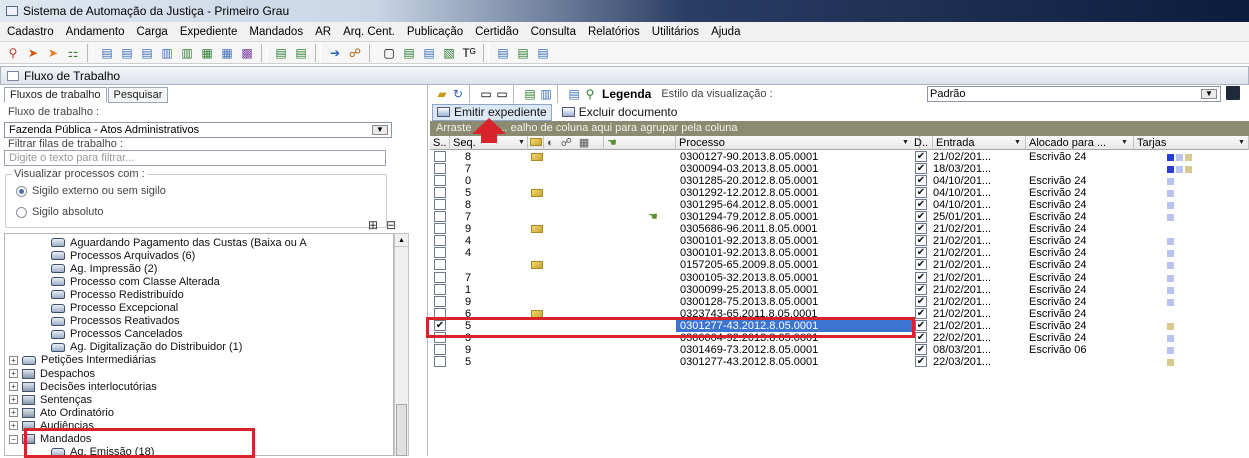 The width and height of the screenshot is (1249, 458). What do you see at coordinates (107, 53) in the screenshot?
I see `doc-icon-1: ▤` at bounding box center [107, 53].